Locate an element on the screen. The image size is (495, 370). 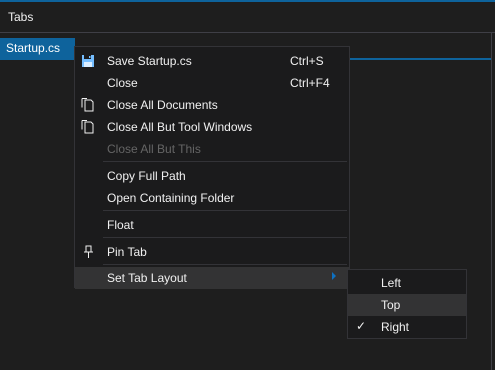
submenu-item-label: Right is located at coordinates (395, 327).